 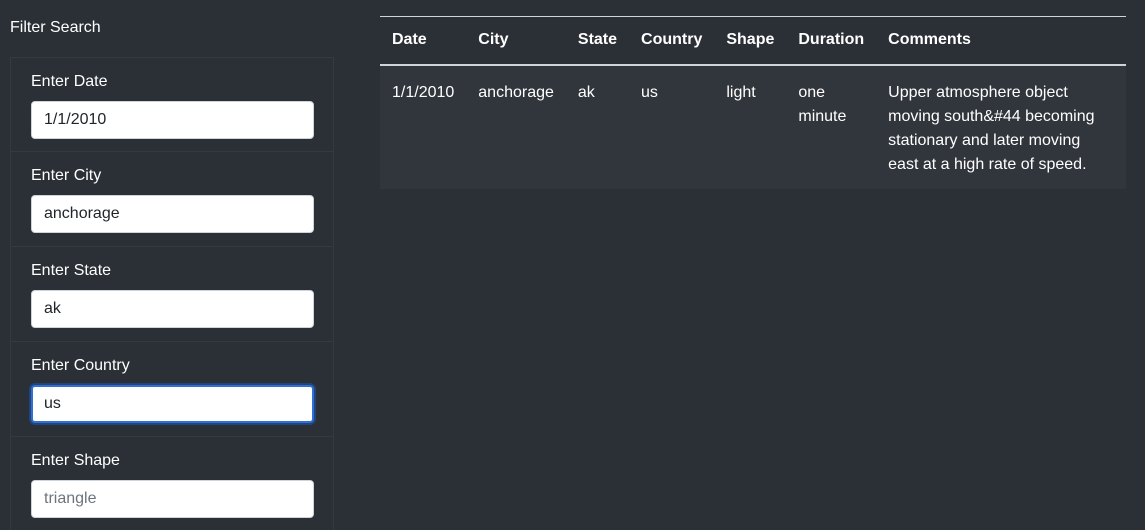 I want to click on filter-item-country: Enter Country, so click(x=172, y=389).